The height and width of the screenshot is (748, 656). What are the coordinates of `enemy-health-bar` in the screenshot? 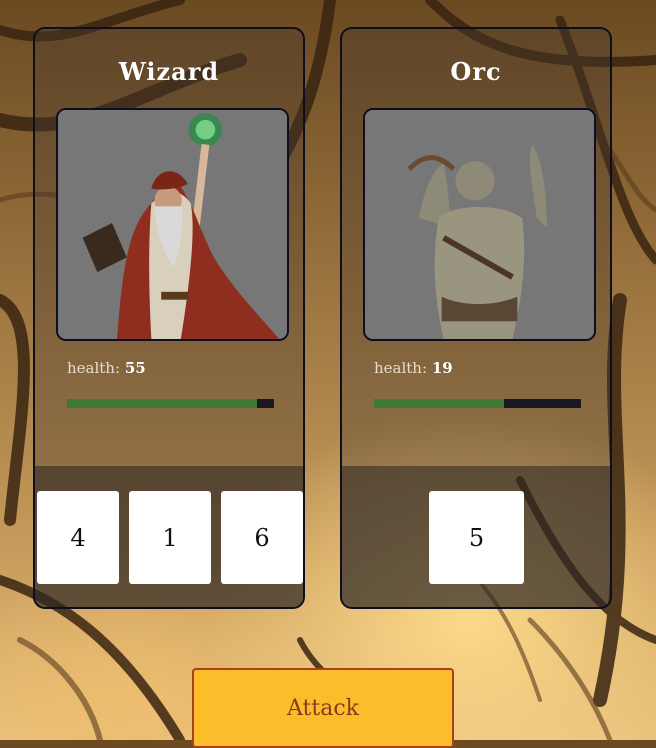 It's located at (477, 403).